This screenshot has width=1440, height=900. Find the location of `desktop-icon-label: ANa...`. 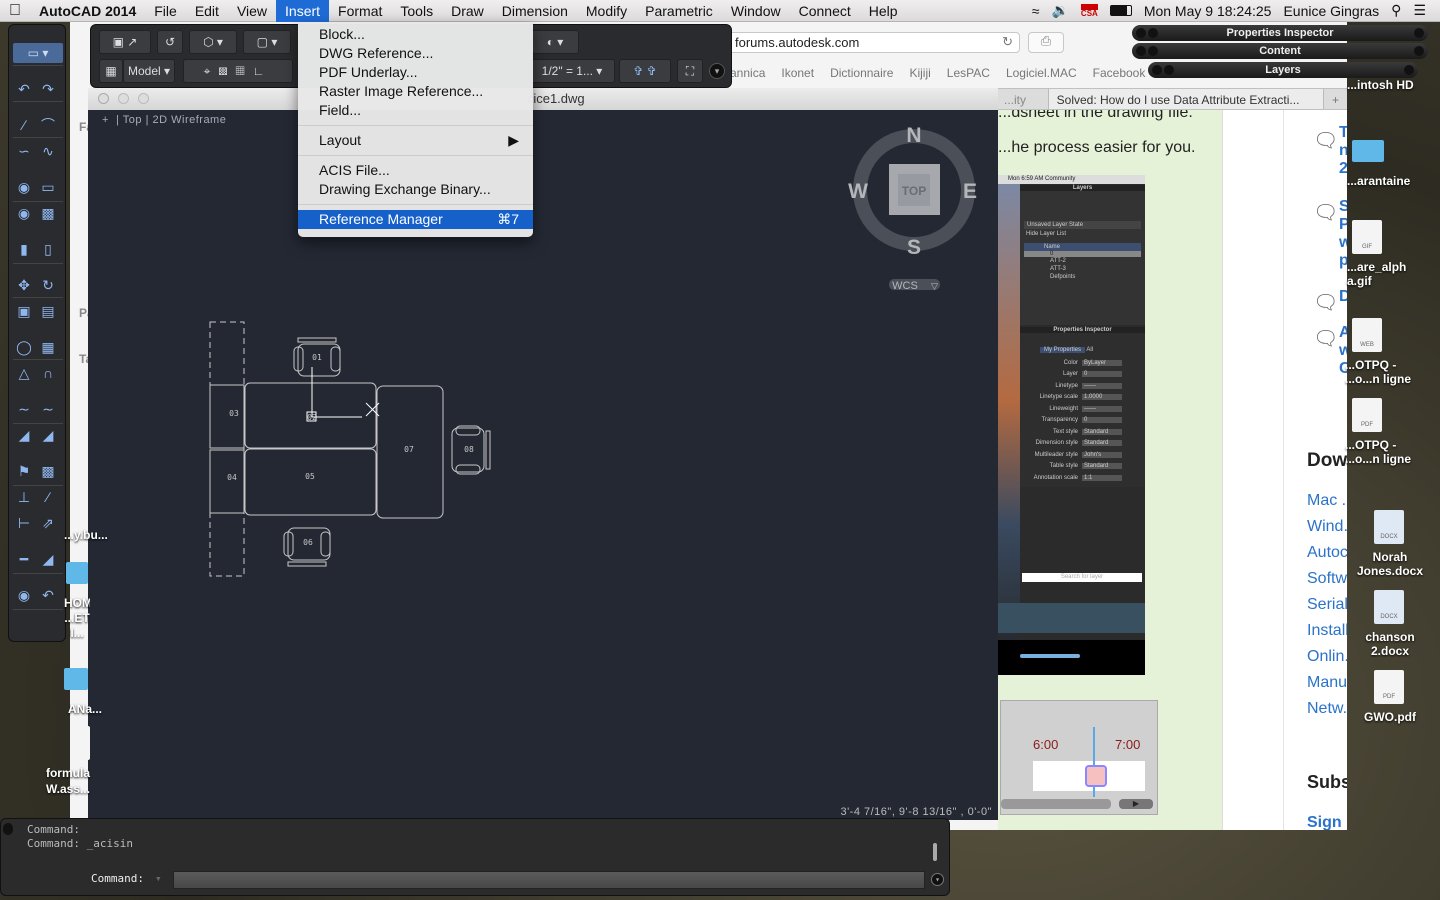

desktop-icon-label: ANa... is located at coordinates (85, 709).